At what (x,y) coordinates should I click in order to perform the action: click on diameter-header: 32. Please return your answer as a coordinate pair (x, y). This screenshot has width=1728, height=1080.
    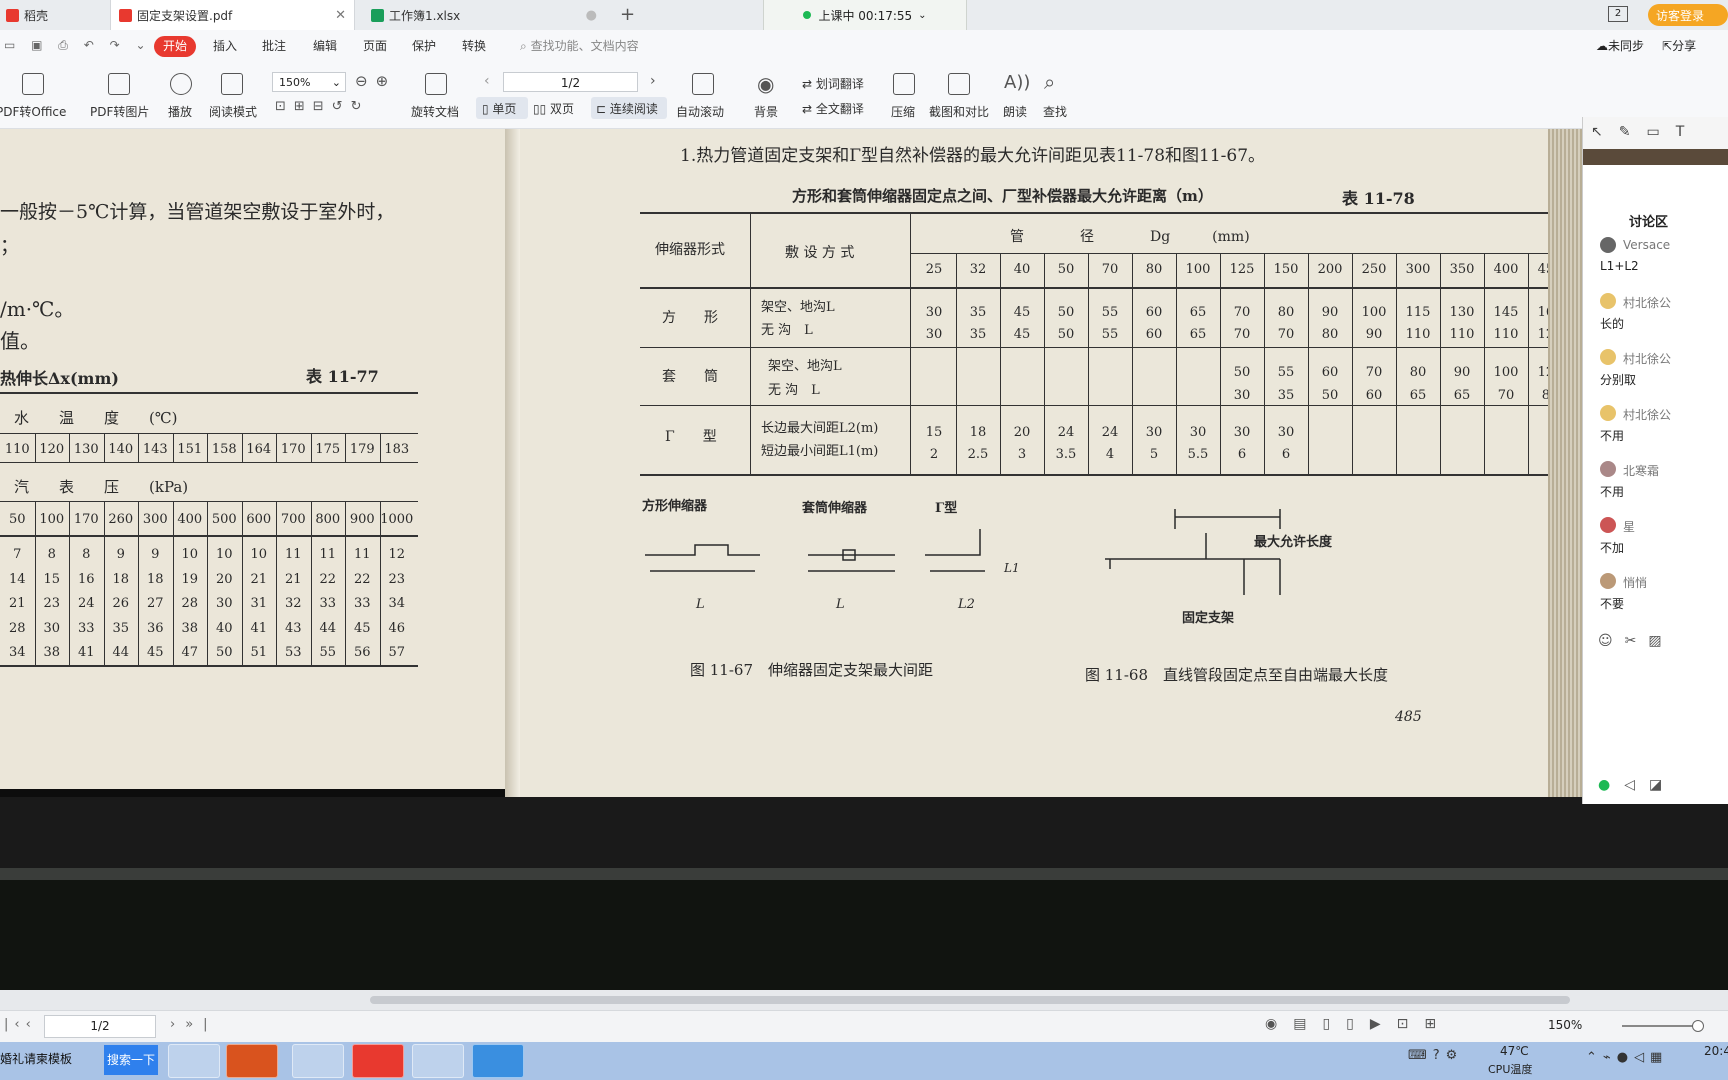
    Looking at the image, I should click on (978, 269).